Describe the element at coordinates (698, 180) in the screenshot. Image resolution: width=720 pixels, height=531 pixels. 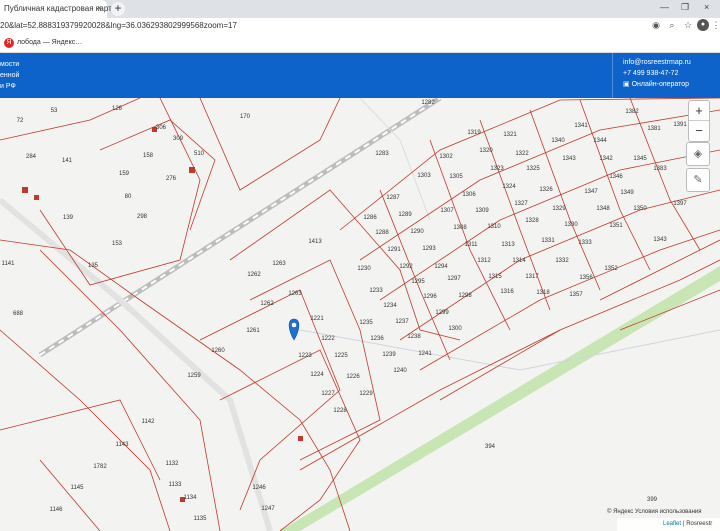
I see `measure-tool-button: ✎` at that location.